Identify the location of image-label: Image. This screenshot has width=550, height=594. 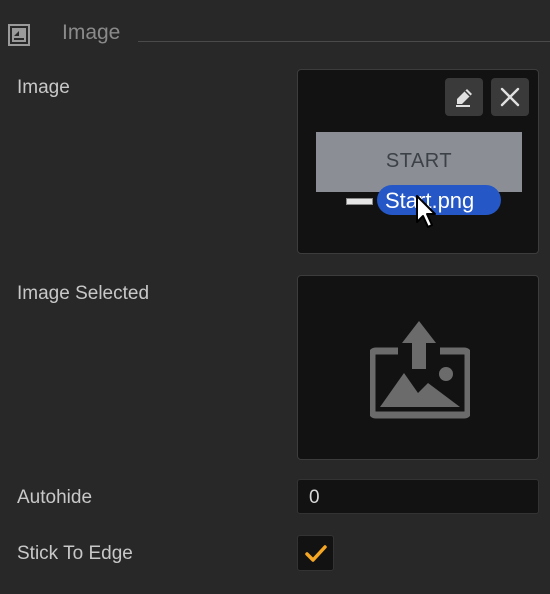
(43, 87).